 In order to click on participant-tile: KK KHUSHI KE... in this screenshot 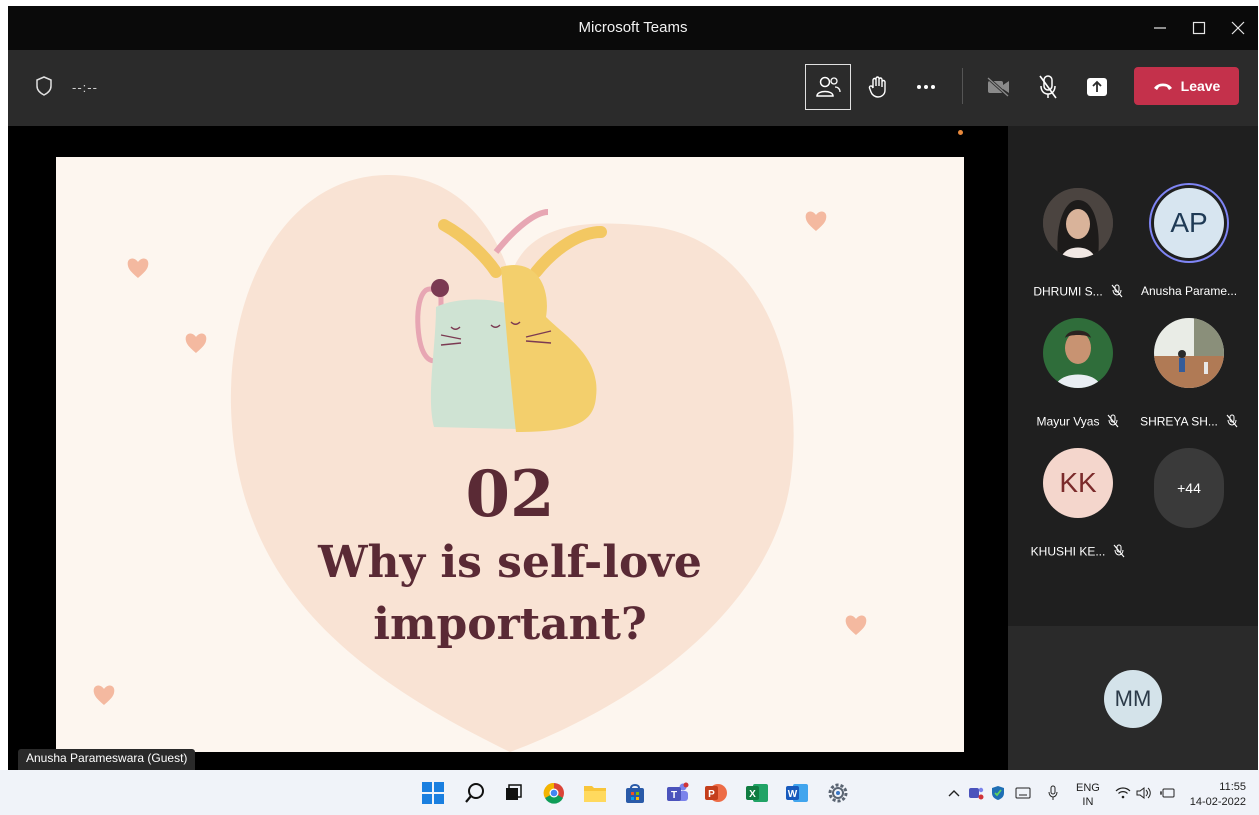, I will do `click(1078, 510)`.